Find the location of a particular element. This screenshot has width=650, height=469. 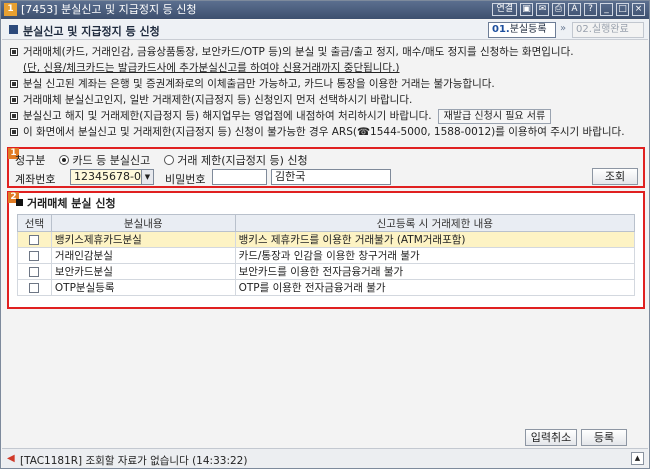

table-header-row: 선택 분실내용 신고등록 시 거래제한 내용 is located at coordinates (326, 223).